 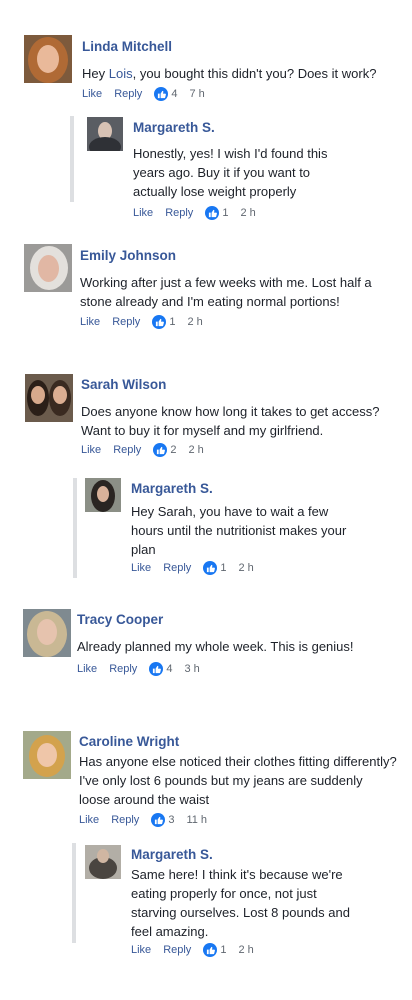 What do you see at coordinates (127, 46) in the screenshot?
I see `commenter-name: Linda Mitchell` at bounding box center [127, 46].